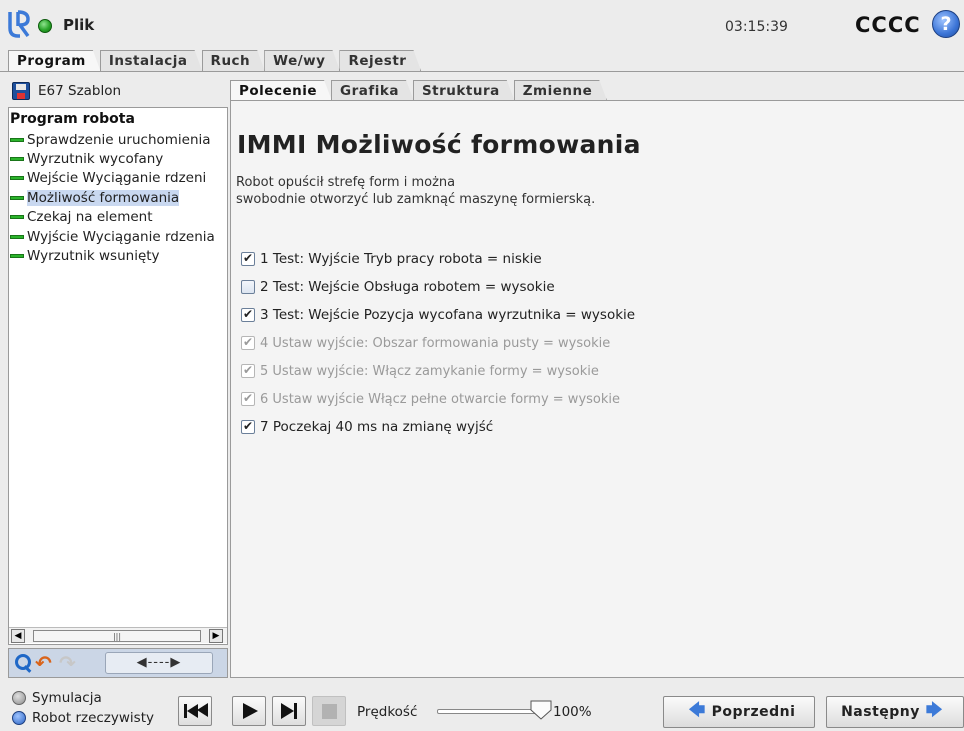  Describe the element at coordinates (159, 663) in the screenshot. I see `move-node-button: ◀----▶` at that location.